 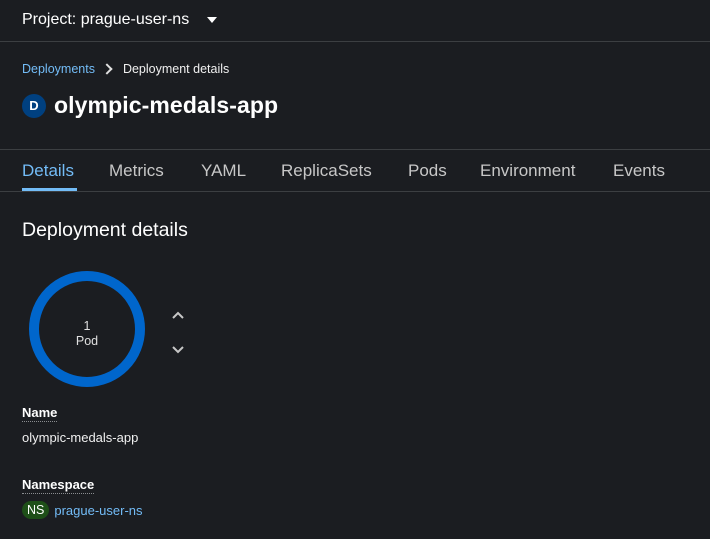 What do you see at coordinates (136, 171) in the screenshot?
I see `tab-metrics: Metrics` at bounding box center [136, 171].